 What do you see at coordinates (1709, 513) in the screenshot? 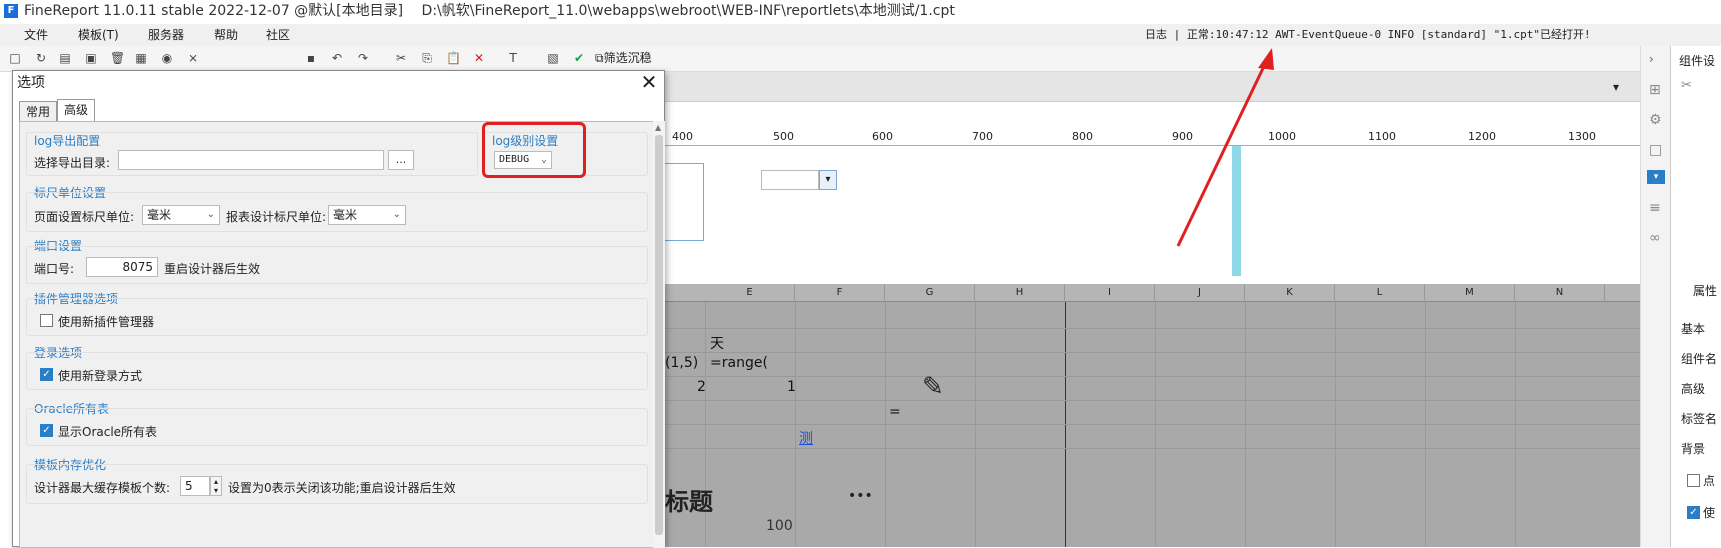
I see `panel-label: 使` at bounding box center [1709, 513].